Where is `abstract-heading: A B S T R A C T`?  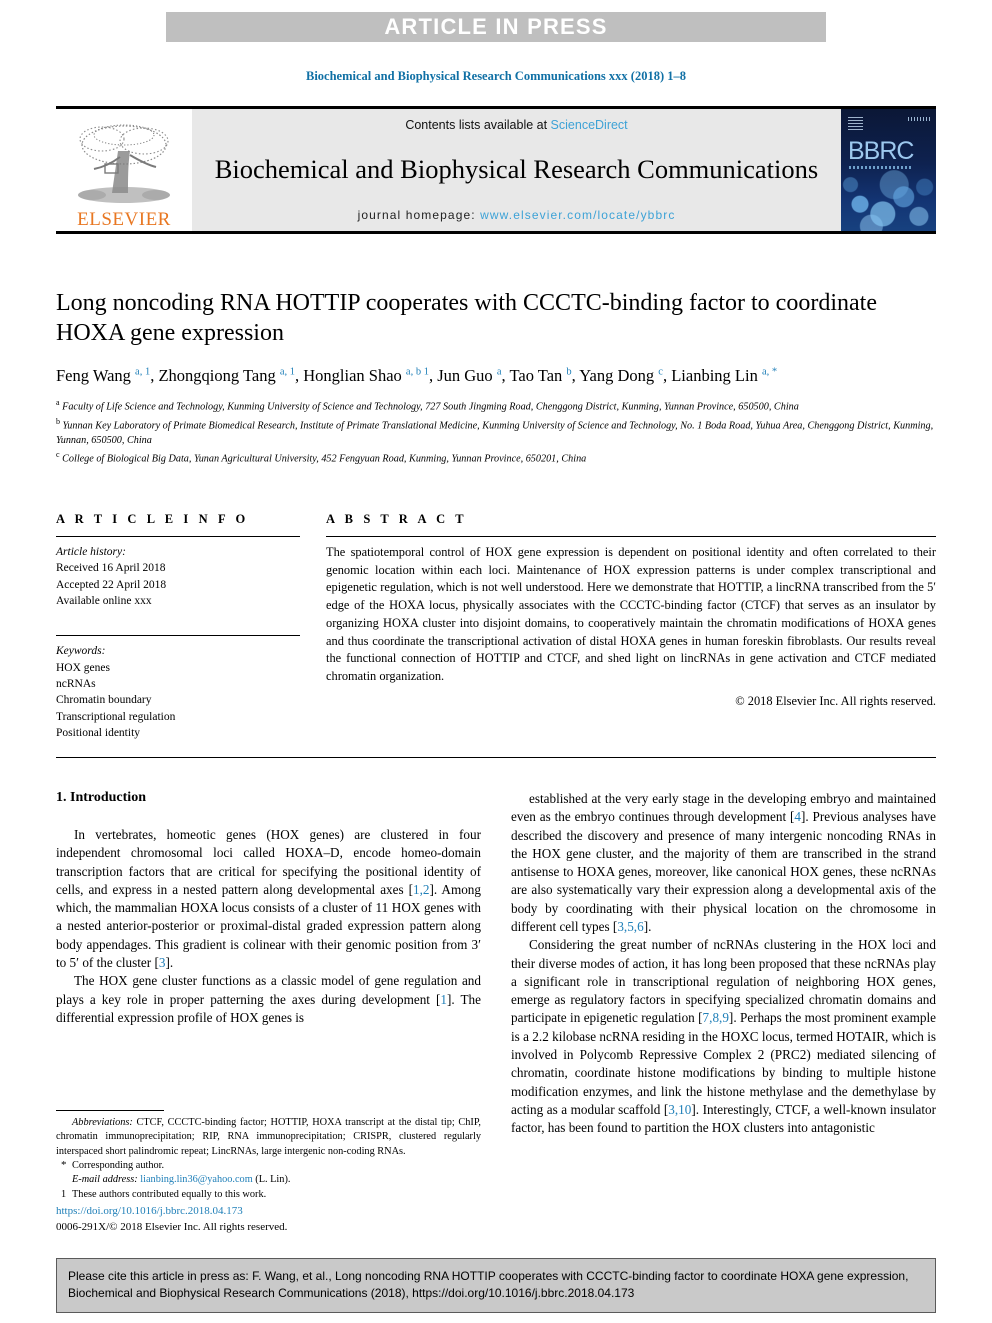
abstract-heading: A B S T R A C T is located at coordinates (397, 519).